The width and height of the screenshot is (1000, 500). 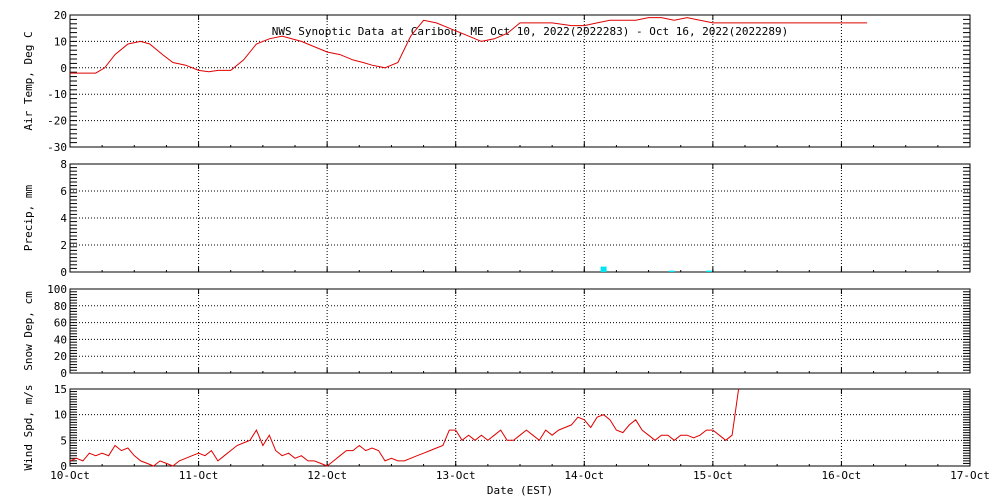 What do you see at coordinates (60, 306) in the screenshot?
I see `y-tick-label: 80` at bounding box center [60, 306].